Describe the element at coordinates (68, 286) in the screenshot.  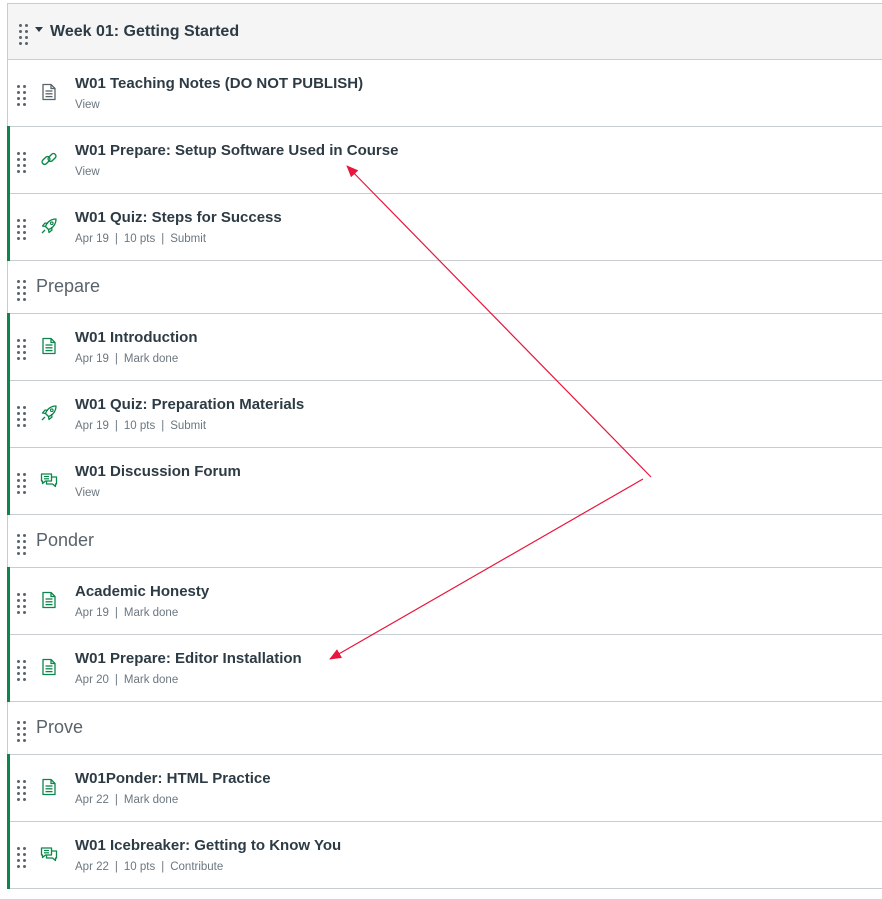
I see `text-header-title: Prepare` at that location.